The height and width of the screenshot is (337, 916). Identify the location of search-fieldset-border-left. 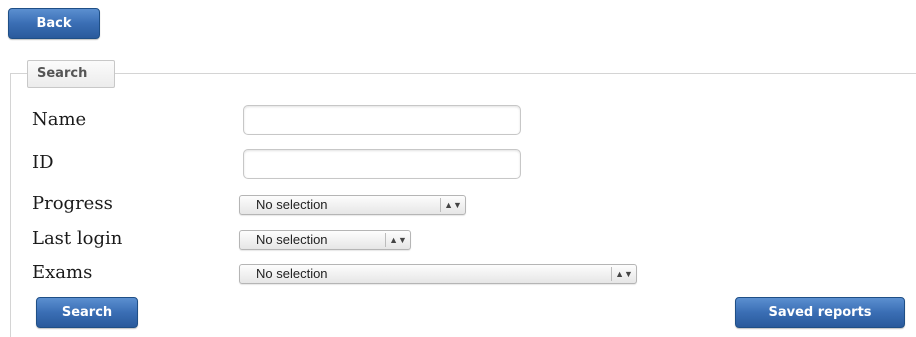
(10, 205).